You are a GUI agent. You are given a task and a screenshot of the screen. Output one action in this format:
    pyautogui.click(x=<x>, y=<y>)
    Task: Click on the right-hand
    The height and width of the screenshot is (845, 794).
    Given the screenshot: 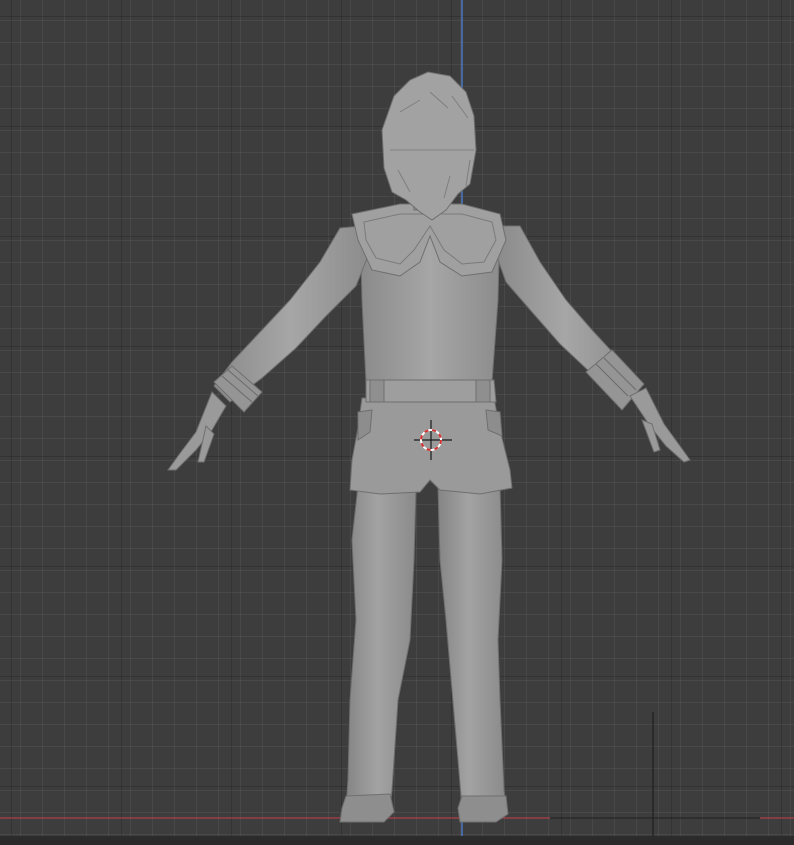 What is the action you would take?
    pyautogui.click(x=660, y=425)
    